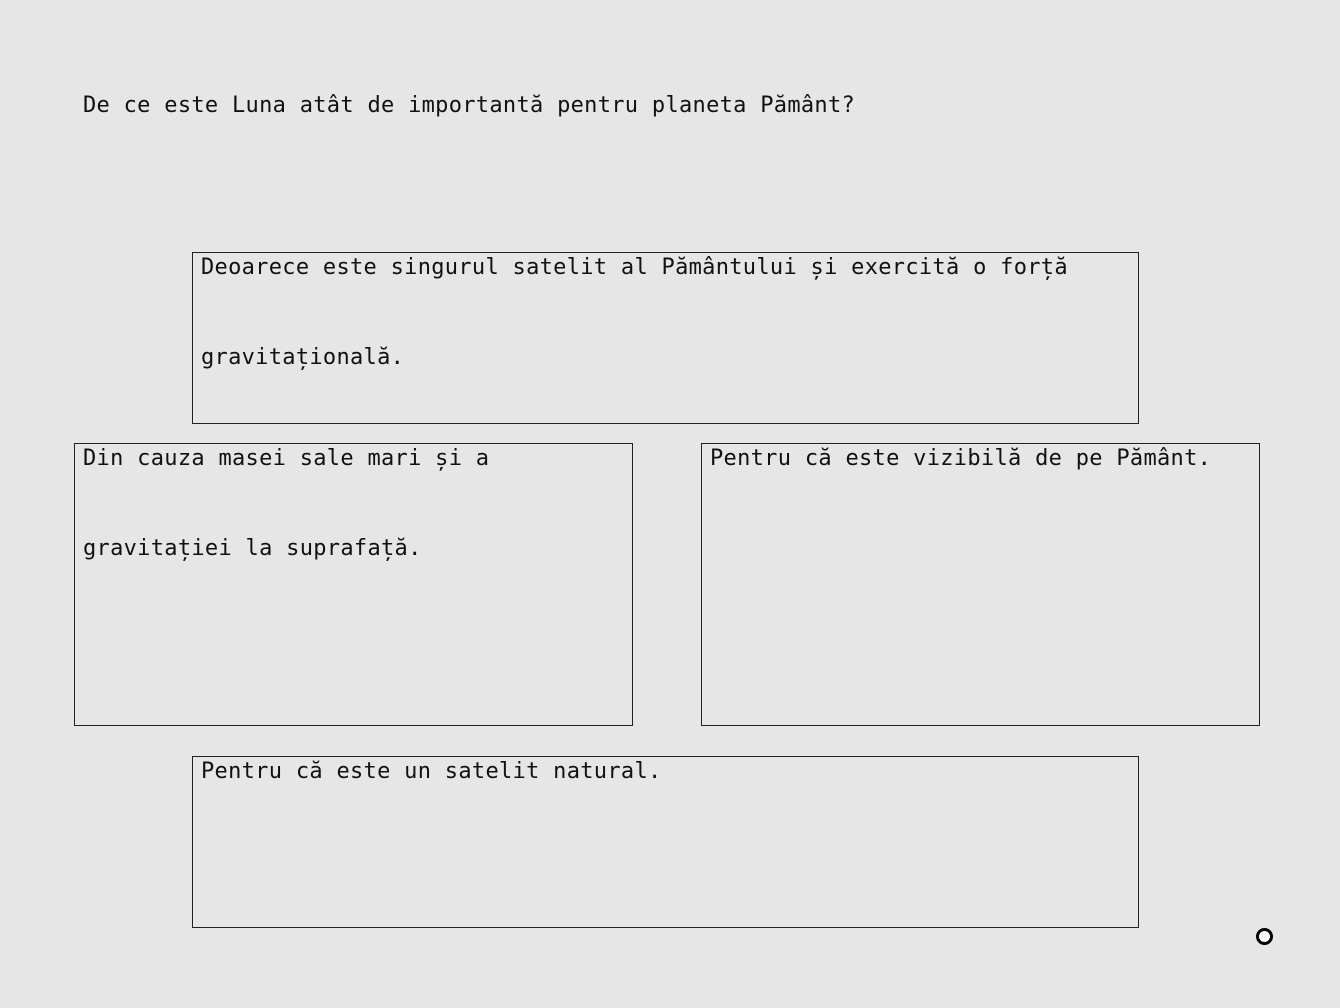 This screenshot has width=1340, height=1008. What do you see at coordinates (961, 458) in the screenshot?
I see `answer-option-3-label: Pentru că este vizibilă de pe Pământ.` at bounding box center [961, 458].